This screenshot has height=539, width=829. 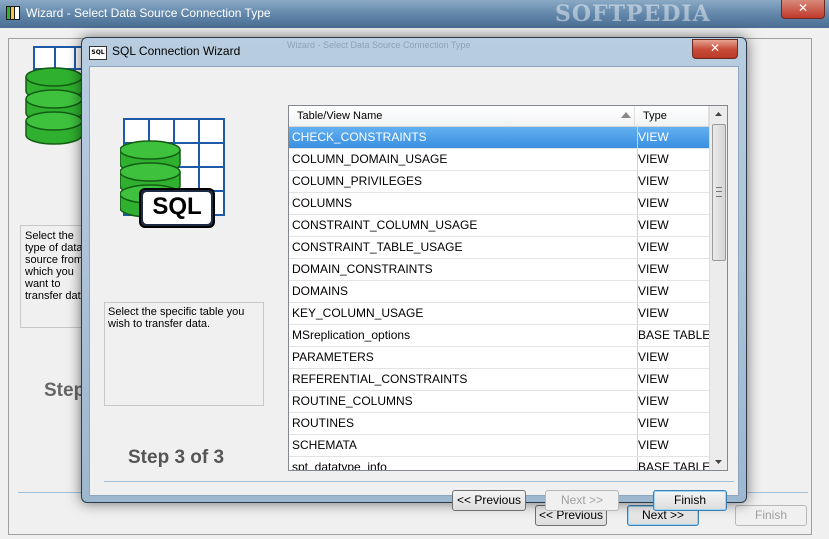 What do you see at coordinates (626, 115) in the screenshot?
I see `sort-ascending-icon` at bounding box center [626, 115].